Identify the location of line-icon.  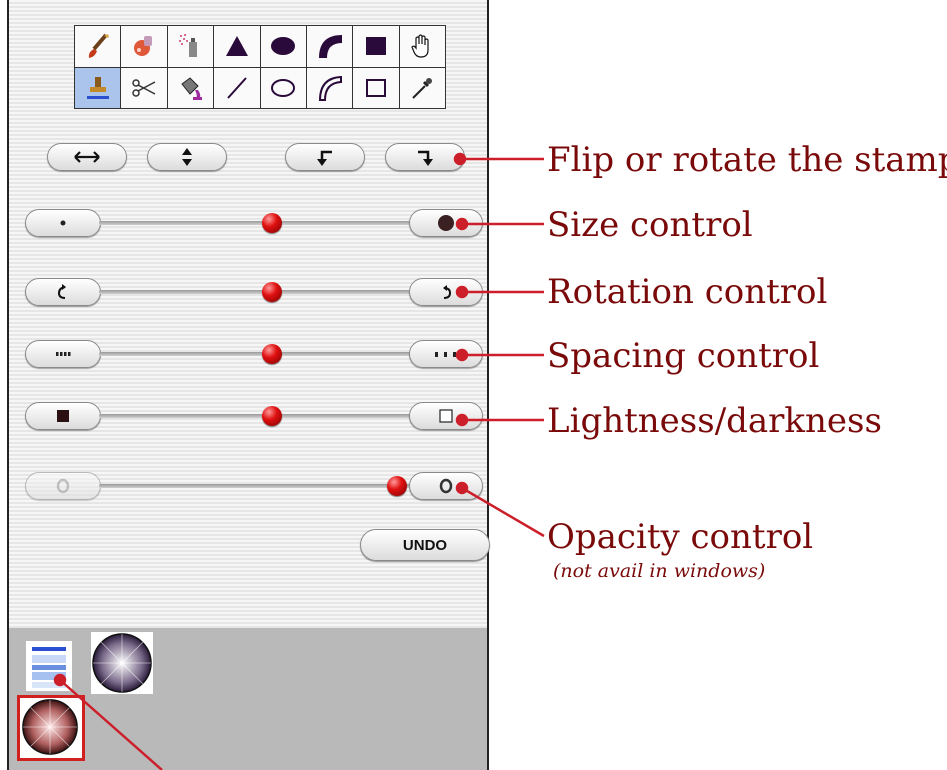
(237, 88).